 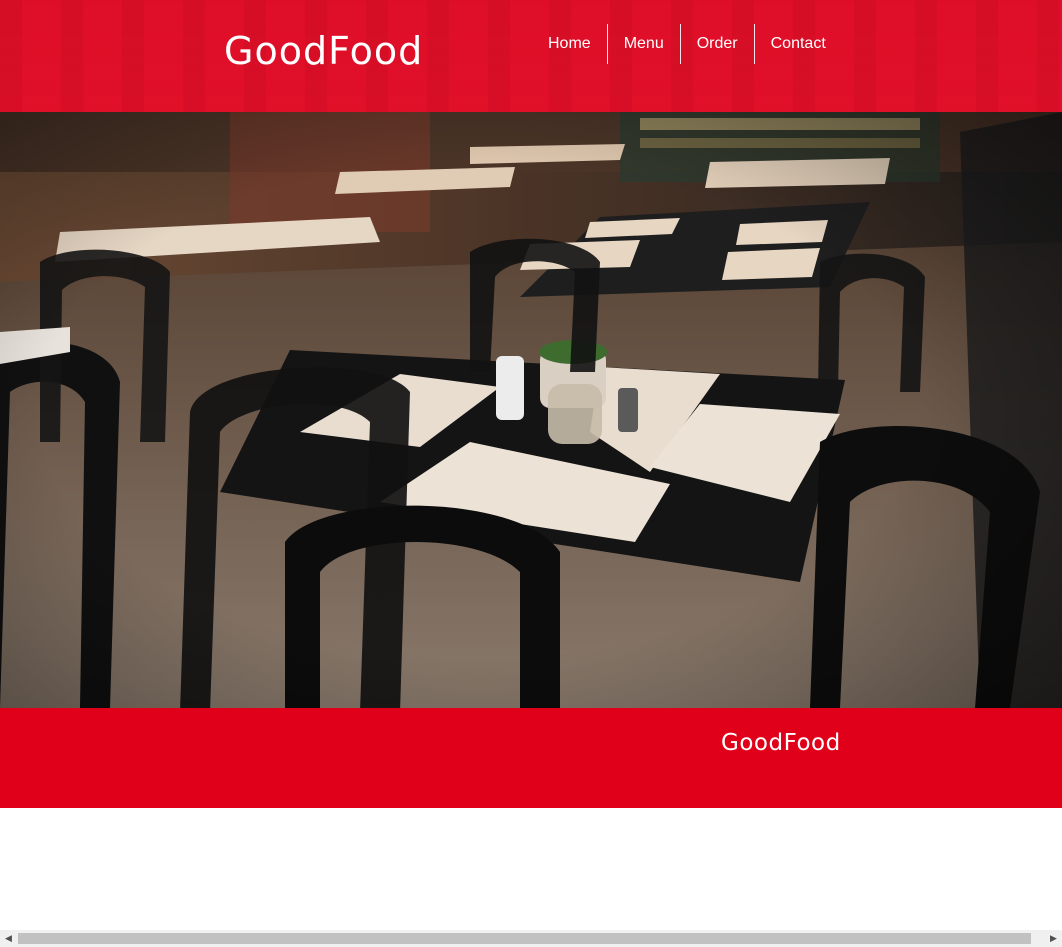 I want to click on nav-contact-link: Contact, so click(x=797, y=44).